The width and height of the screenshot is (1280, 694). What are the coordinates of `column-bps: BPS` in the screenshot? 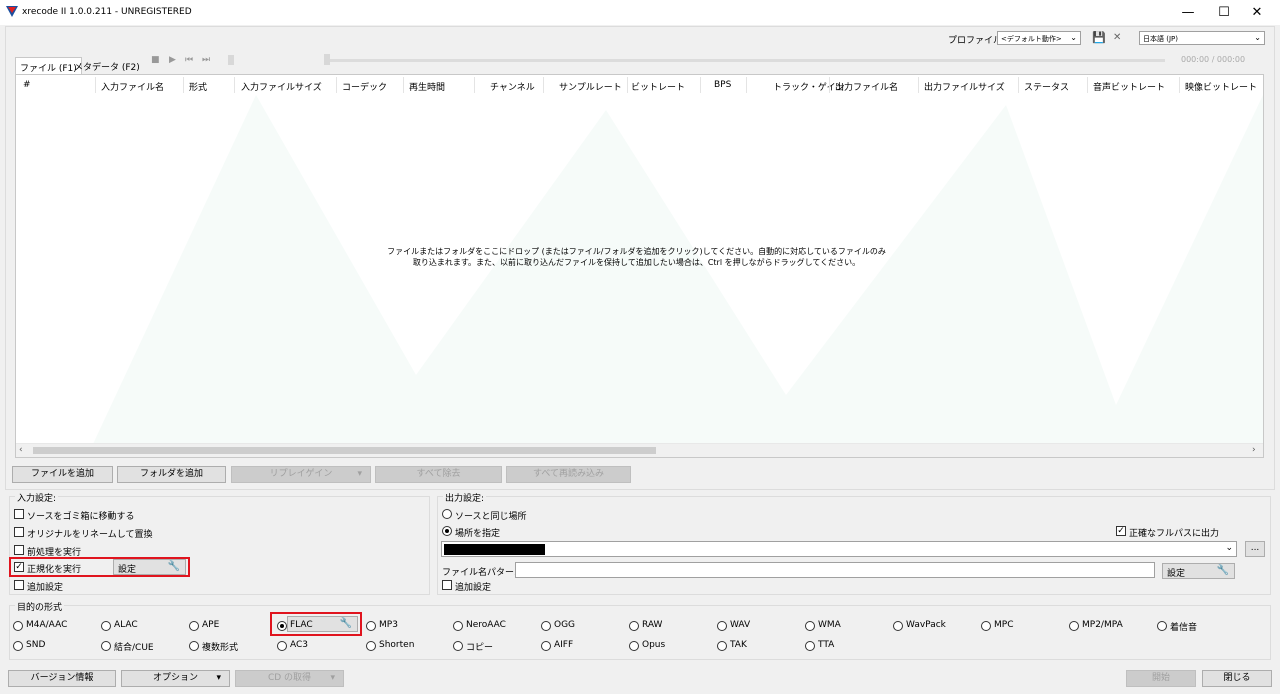 It's located at (722, 85).